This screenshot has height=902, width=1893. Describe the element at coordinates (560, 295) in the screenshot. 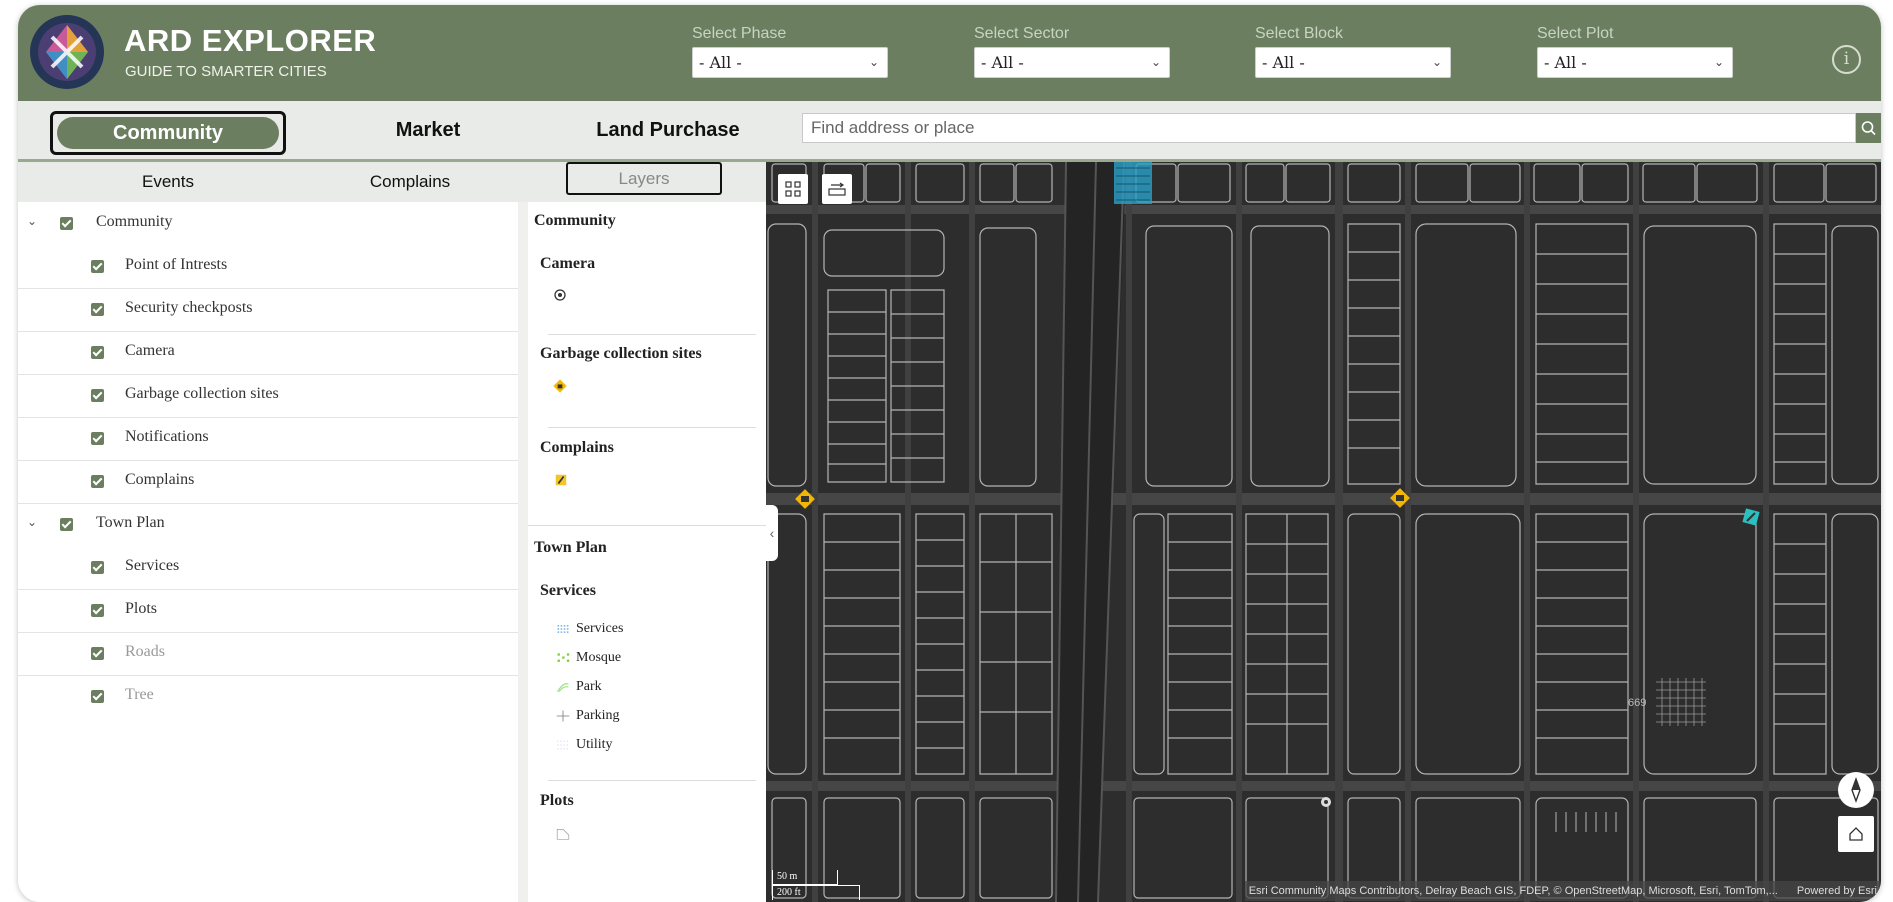

I see `camera-icon` at that location.